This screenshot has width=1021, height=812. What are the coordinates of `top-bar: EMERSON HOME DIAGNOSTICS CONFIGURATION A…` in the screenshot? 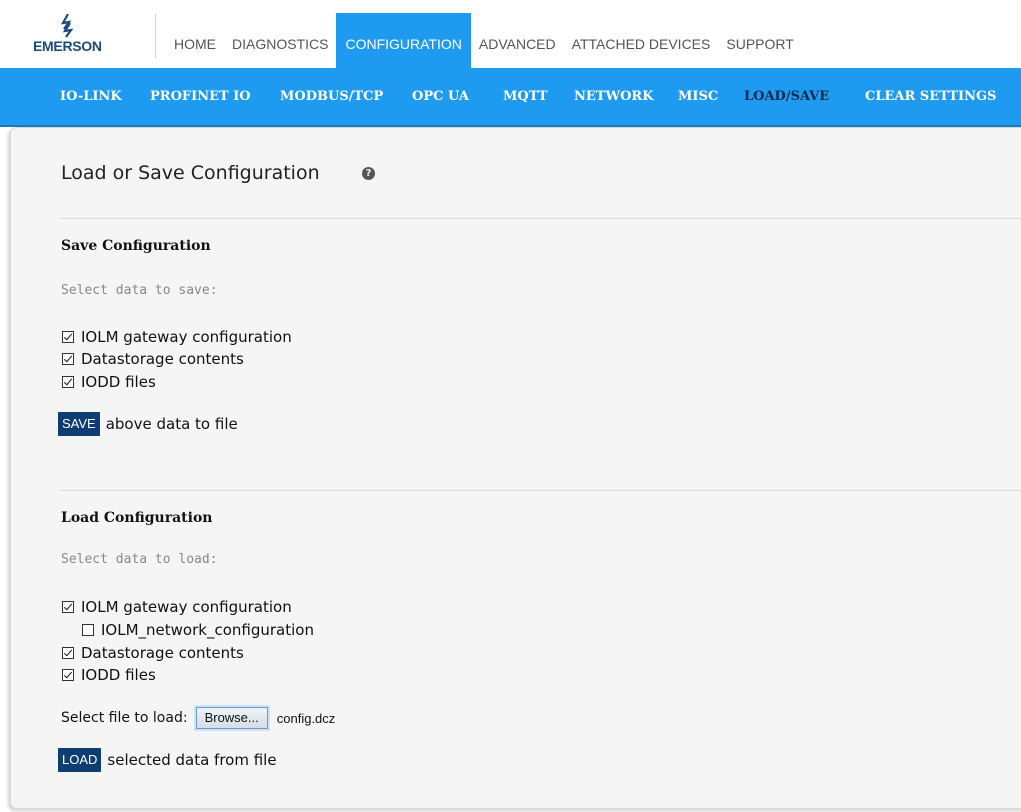 It's located at (510, 34).